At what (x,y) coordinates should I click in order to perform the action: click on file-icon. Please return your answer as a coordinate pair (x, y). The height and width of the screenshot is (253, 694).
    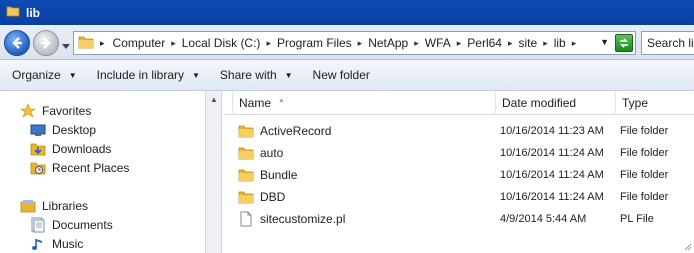
    Looking at the image, I should click on (246, 219).